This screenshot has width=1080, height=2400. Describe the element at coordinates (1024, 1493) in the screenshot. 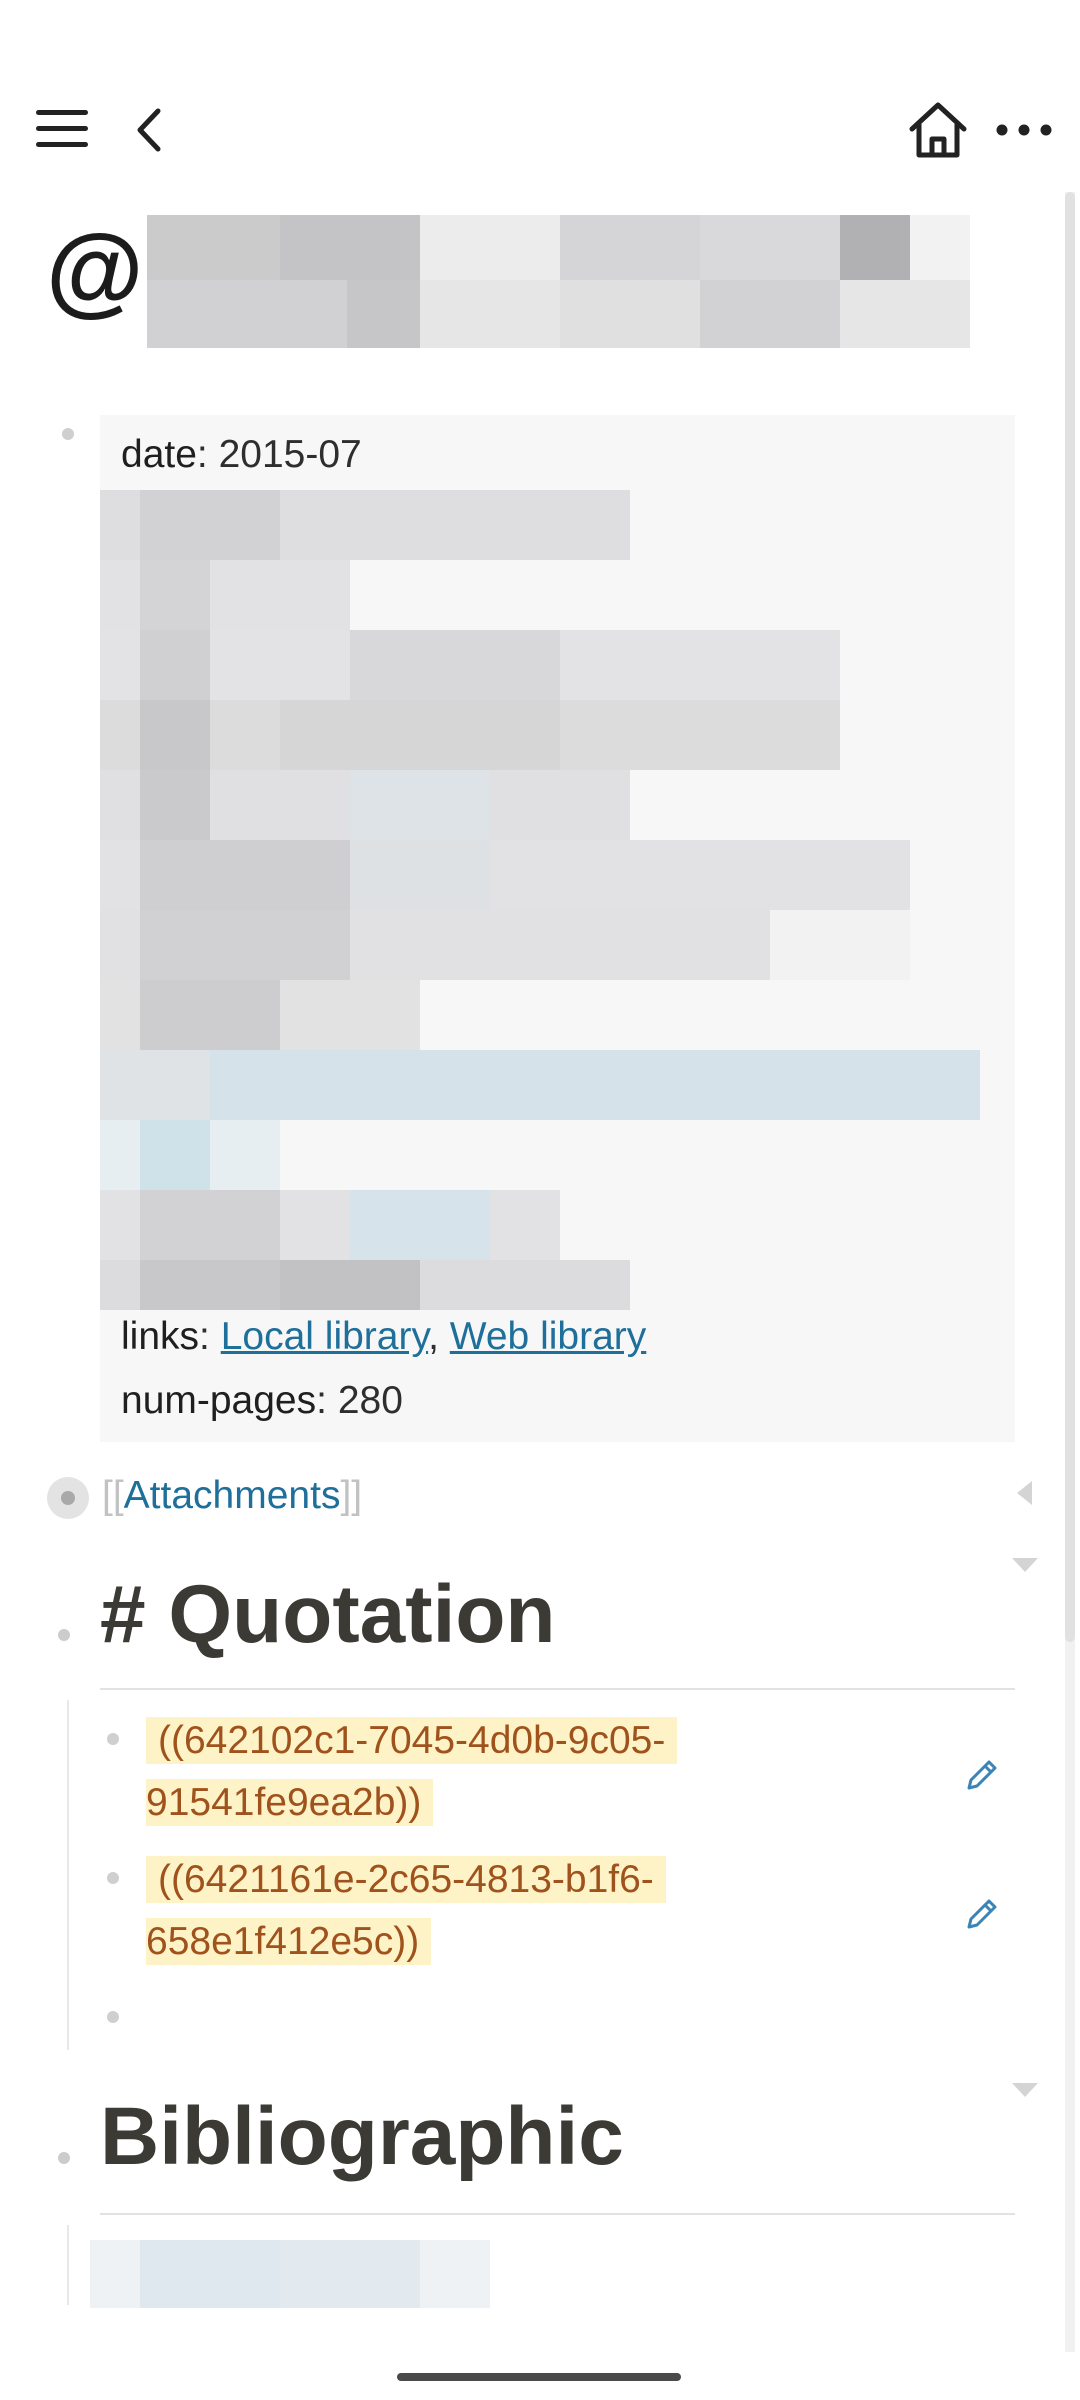

I see `caret-left-icon` at that location.